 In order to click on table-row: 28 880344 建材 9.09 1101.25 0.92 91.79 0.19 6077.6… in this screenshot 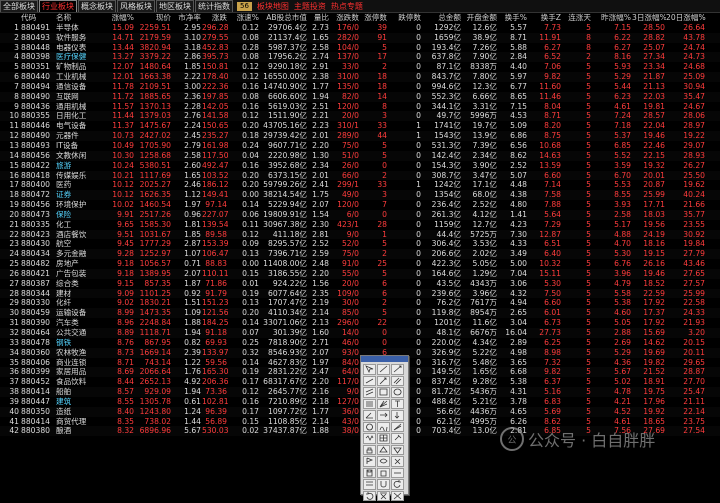, I will do `click(360, 293)`.